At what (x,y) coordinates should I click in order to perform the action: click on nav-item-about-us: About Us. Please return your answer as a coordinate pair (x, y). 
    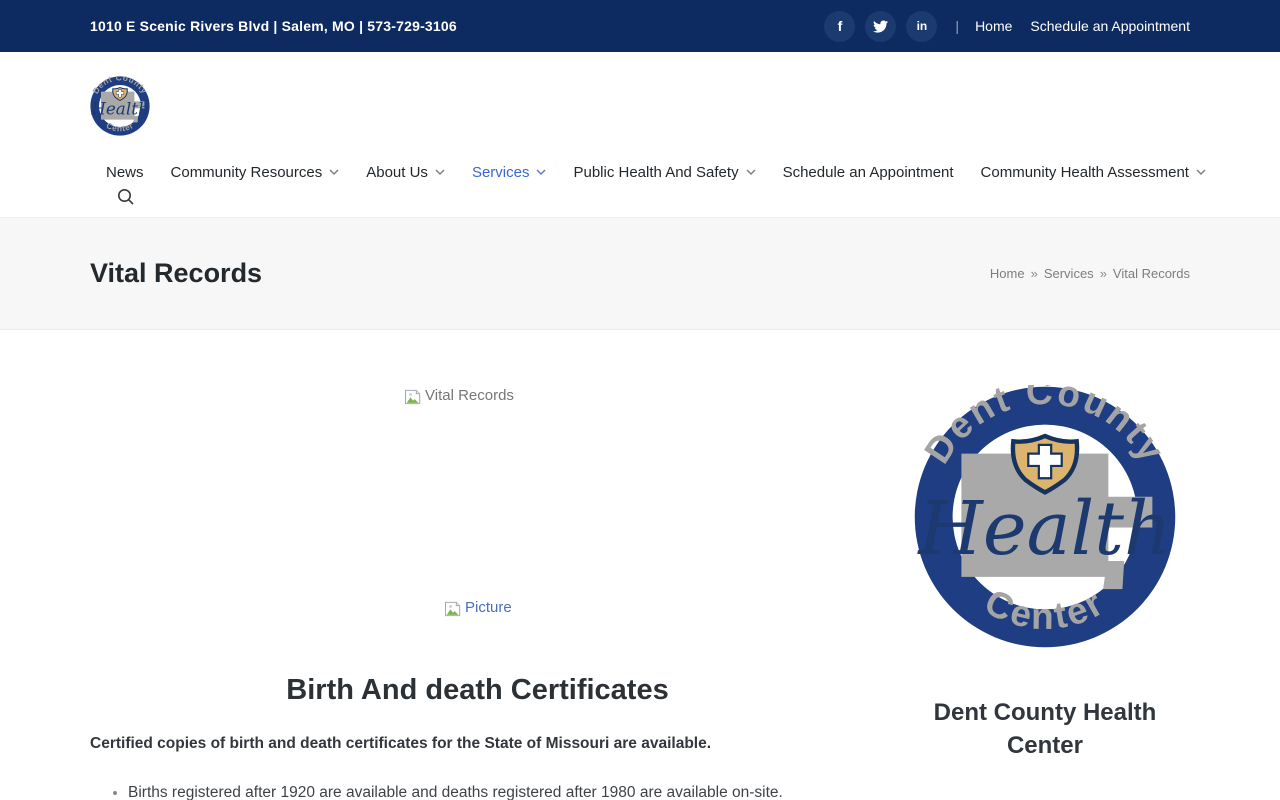
    Looking at the image, I should click on (405, 172).